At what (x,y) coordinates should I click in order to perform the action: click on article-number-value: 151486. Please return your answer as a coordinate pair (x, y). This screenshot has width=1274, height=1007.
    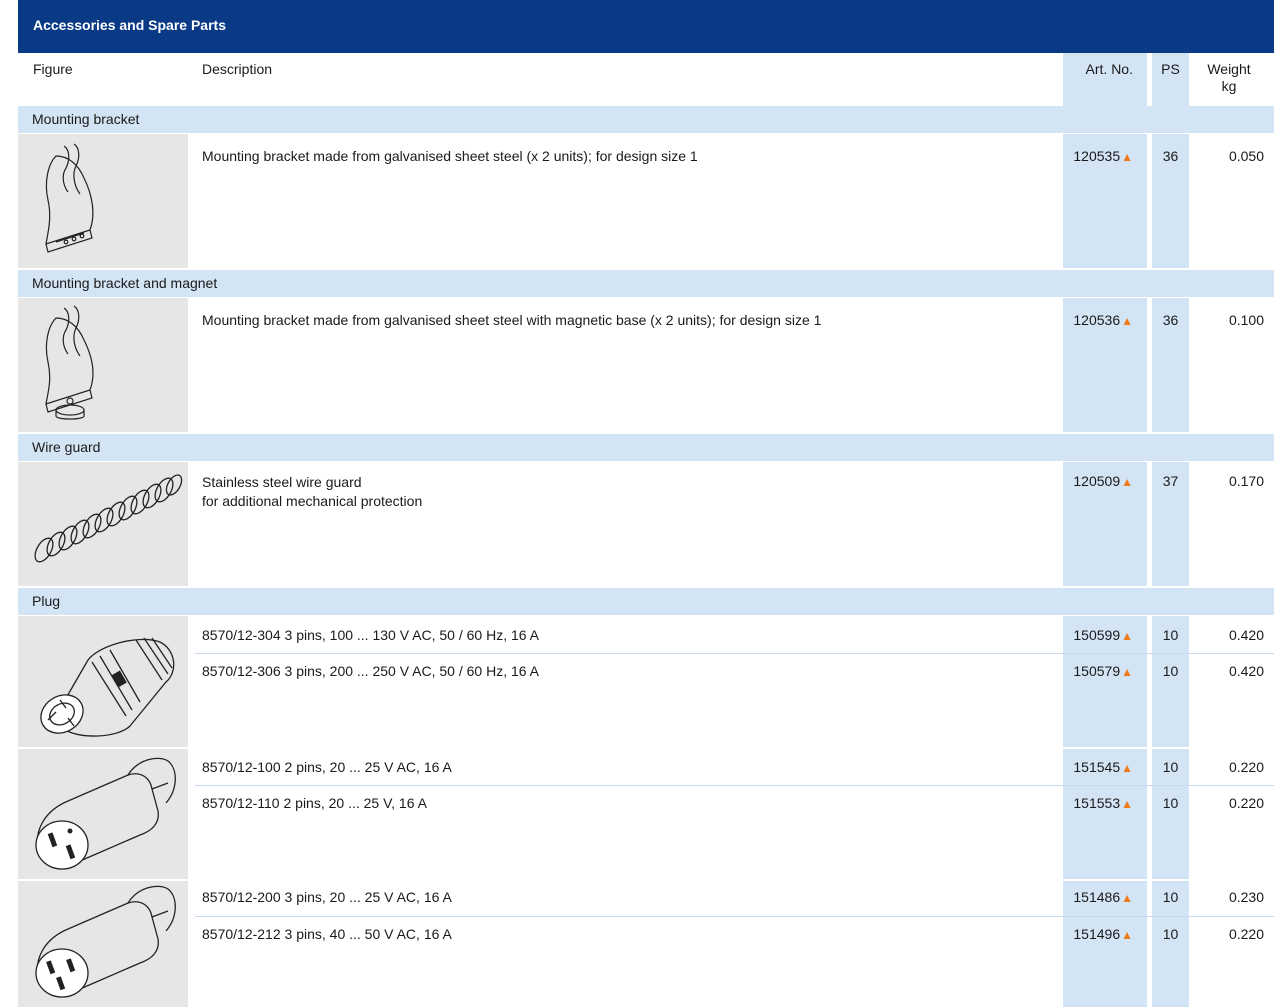
    Looking at the image, I should click on (1097, 897).